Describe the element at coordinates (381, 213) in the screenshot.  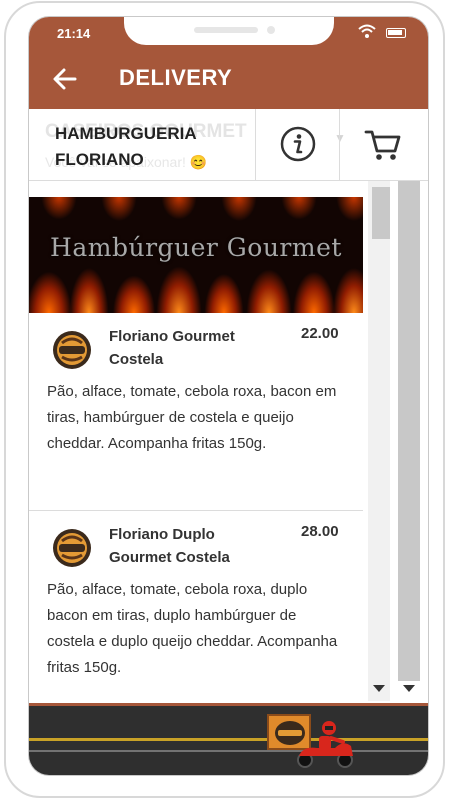
I see `scrollbar-thumb` at that location.